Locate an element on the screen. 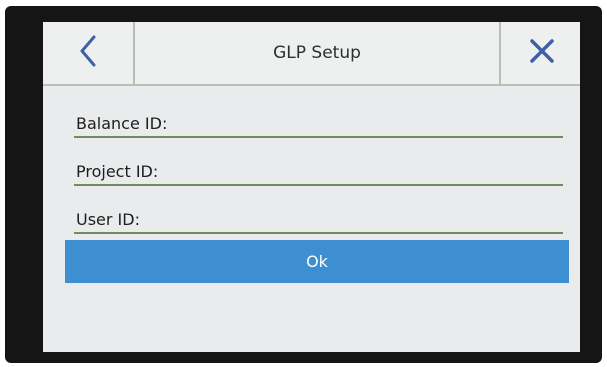 The height and width of the screenshot is (367, 607). project-id-label: Project ID: is located at coordinates (117, 171).